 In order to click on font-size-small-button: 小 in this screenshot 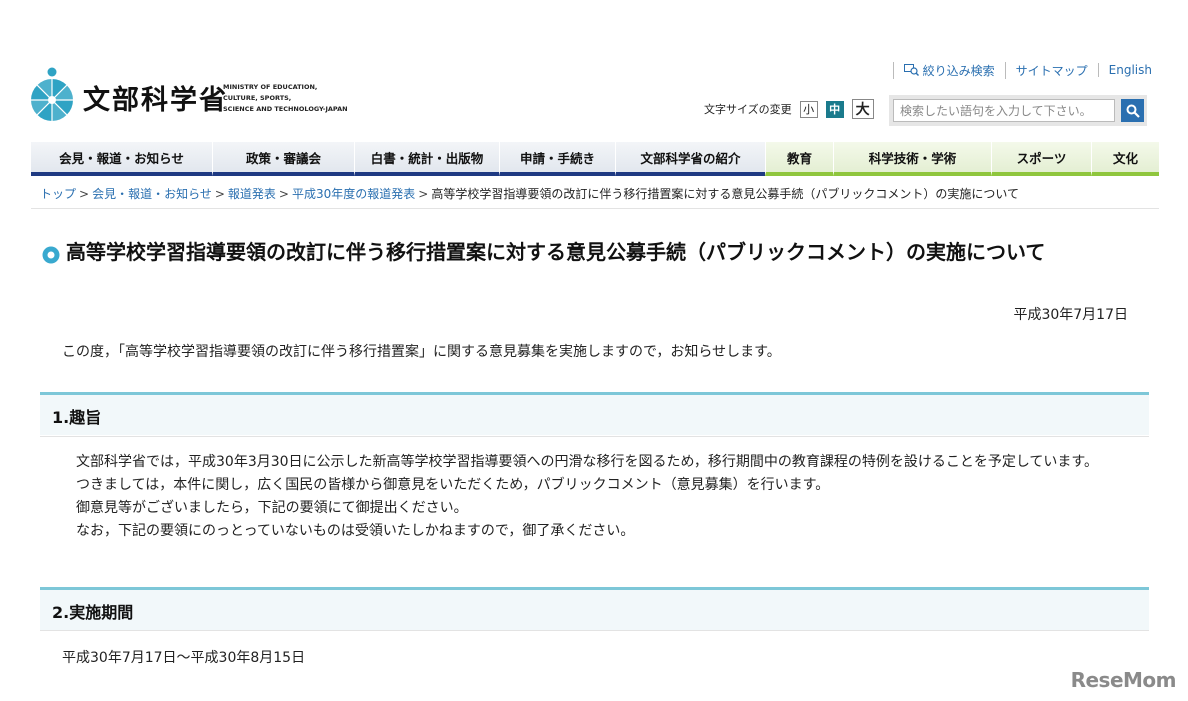, I will do `click(808, 109)`.